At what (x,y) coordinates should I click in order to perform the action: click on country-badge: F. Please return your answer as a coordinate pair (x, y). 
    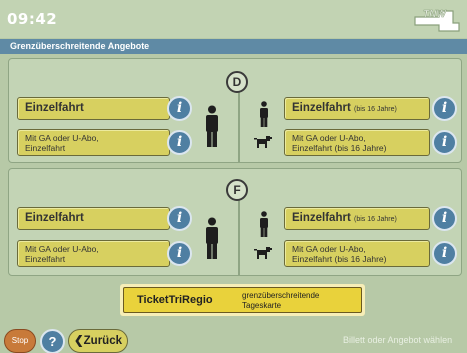
    Looking at the image, I should click on (237, 190).